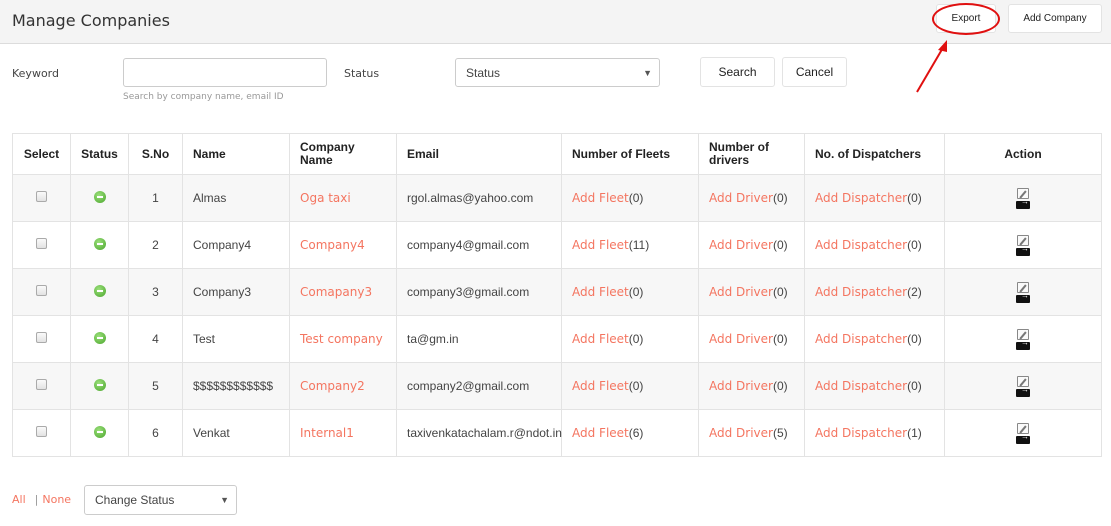  I want to click on sno-cell: 4, so click(155, 339).